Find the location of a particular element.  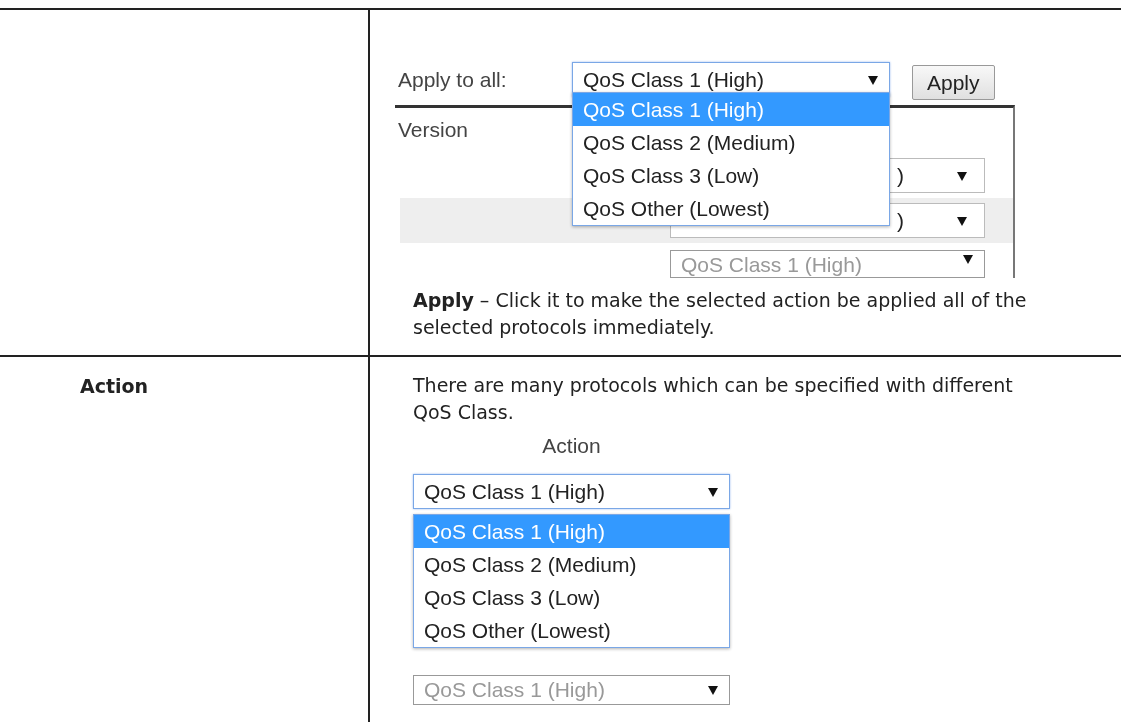

column-header: Version is located at coordinates (433, 129).